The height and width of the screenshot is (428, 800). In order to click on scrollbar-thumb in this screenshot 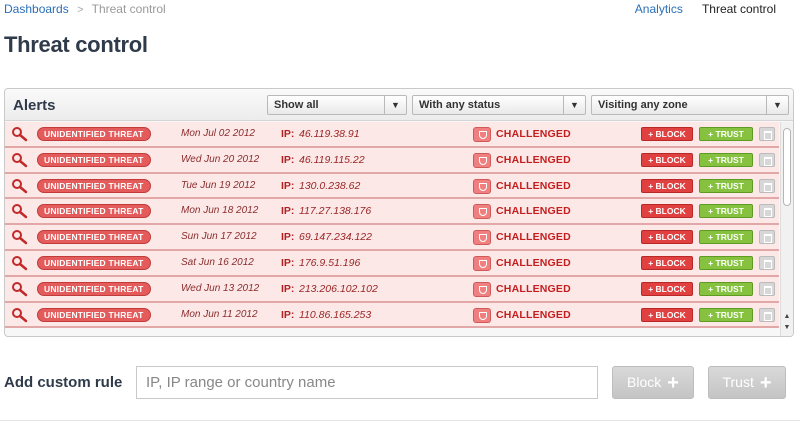, I will do `click(787, 167)`.